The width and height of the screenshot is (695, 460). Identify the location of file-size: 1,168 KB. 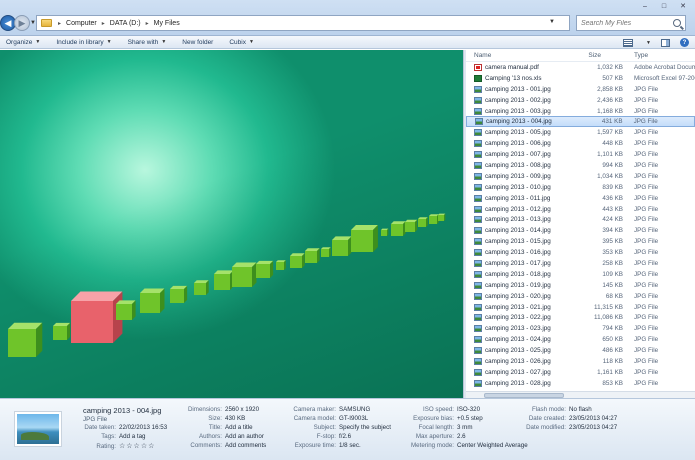
(610, 111).